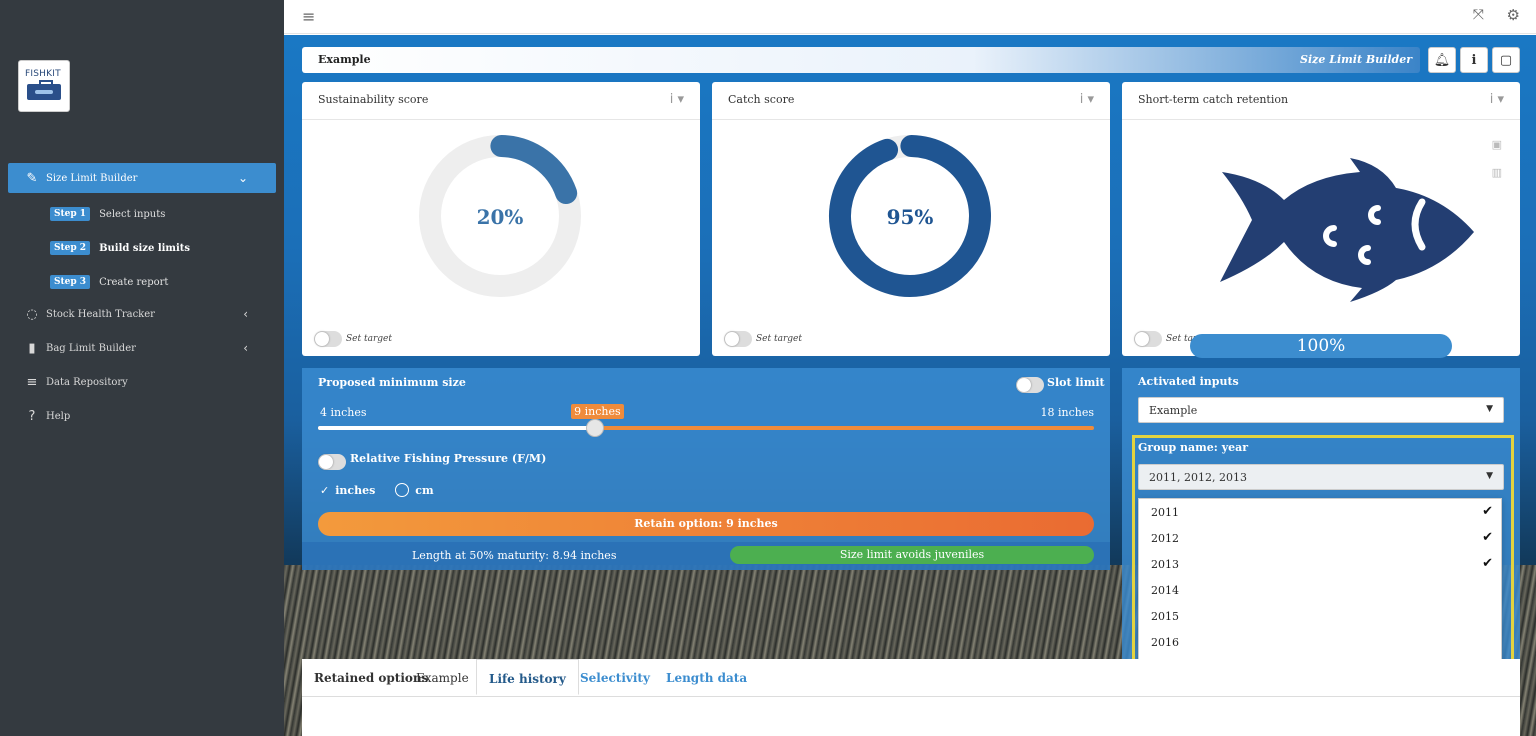 The width and height of the screenshot is (1536, 736). I want to click on slot-limit-toggle, so click(1030, 385).